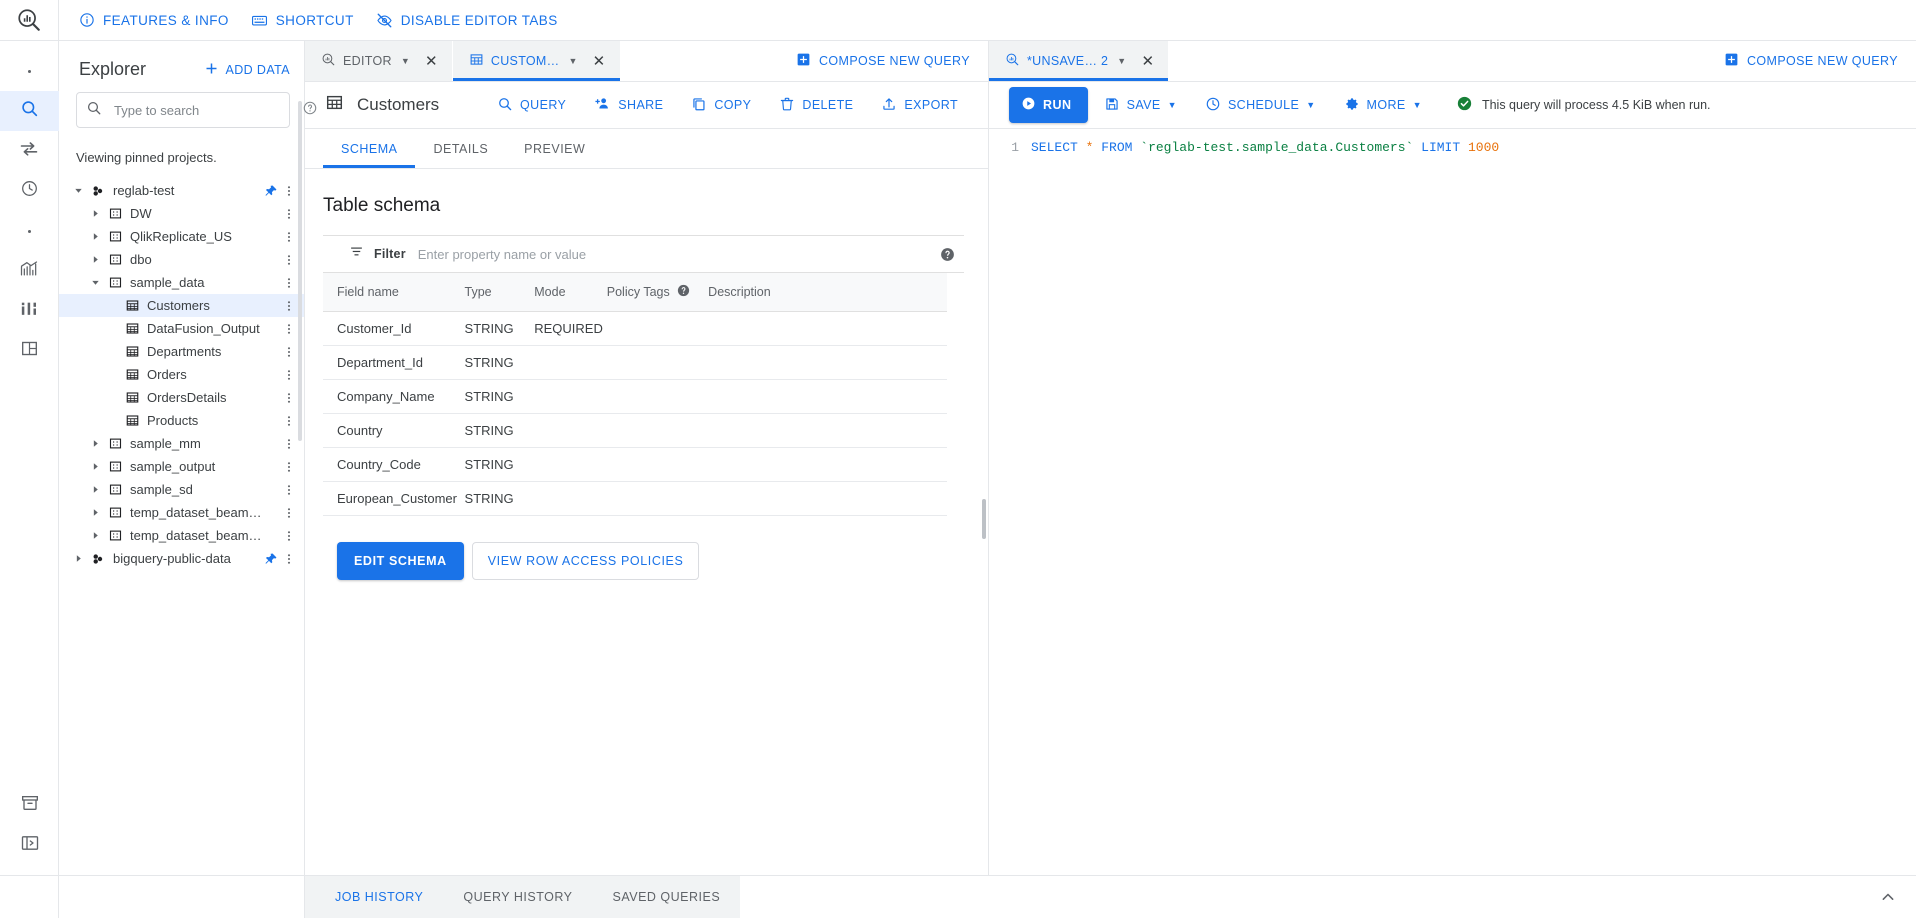 The width and height of the screenshot is (1916, 918). I want to click on tab-job-history: JOB HISTORY, so click(379, 897).